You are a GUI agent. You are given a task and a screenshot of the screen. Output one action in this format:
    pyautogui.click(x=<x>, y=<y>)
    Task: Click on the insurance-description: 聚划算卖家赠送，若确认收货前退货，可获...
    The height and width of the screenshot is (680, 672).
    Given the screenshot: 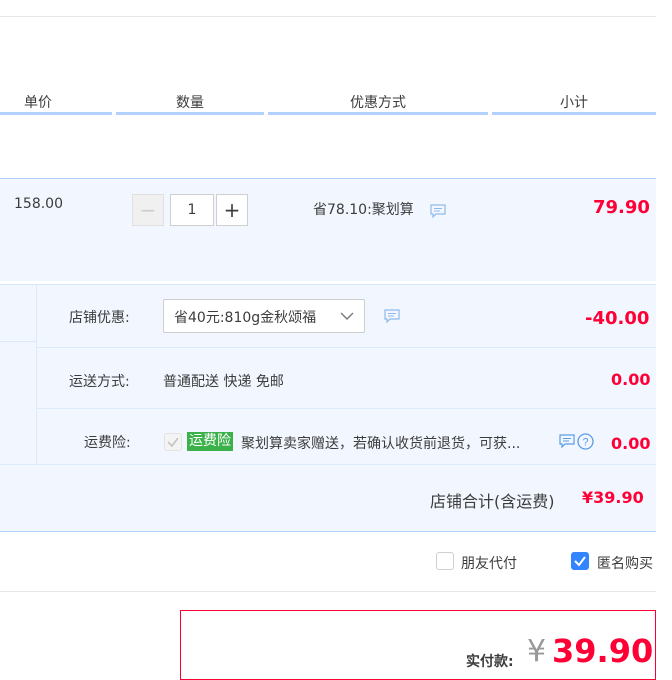 What is the action you would take?
    pyautogui.click(x=381, y=444)
    